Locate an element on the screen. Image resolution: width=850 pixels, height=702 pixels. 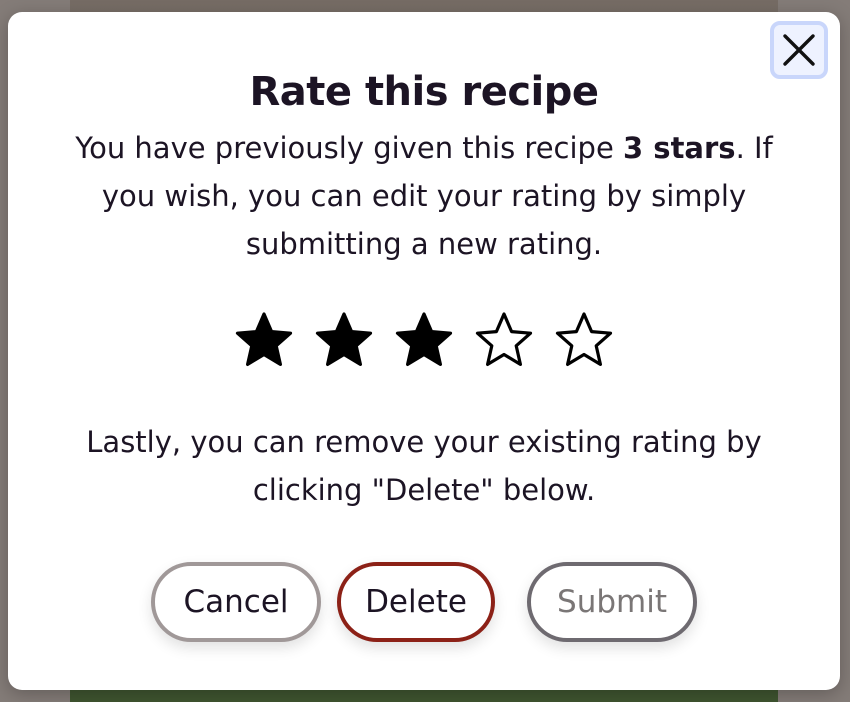
submit-button: Submit is located at coordinates (612, 602).